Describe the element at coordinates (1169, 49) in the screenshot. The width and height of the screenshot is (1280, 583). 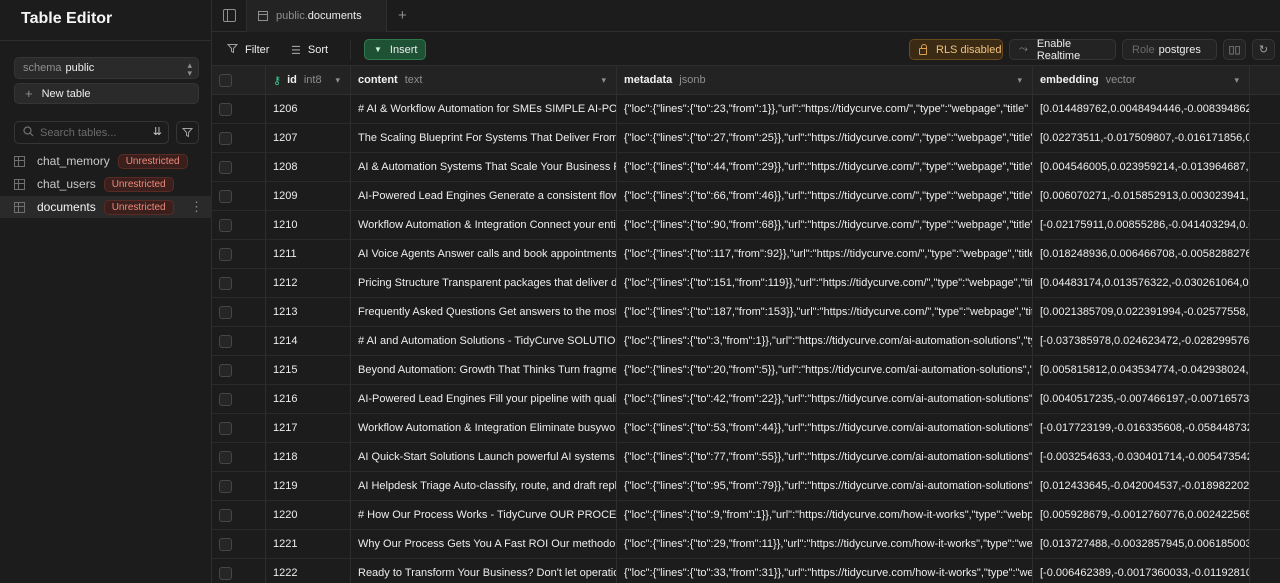
I see `role-select: Role postgres` at that location.